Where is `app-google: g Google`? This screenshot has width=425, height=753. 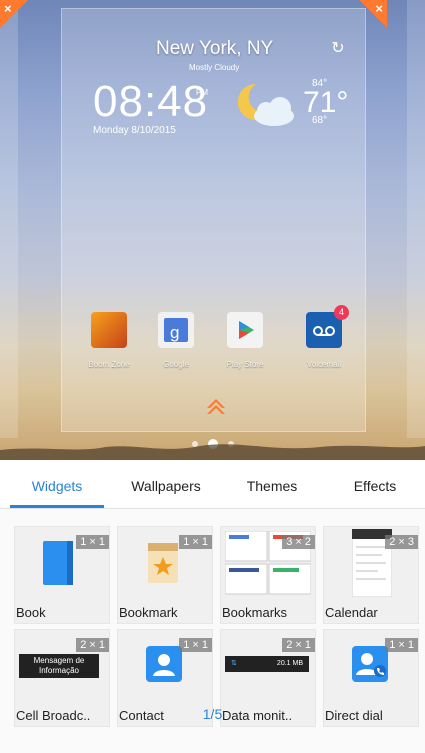 app-google: g Google is located at coordinates (176, 340).